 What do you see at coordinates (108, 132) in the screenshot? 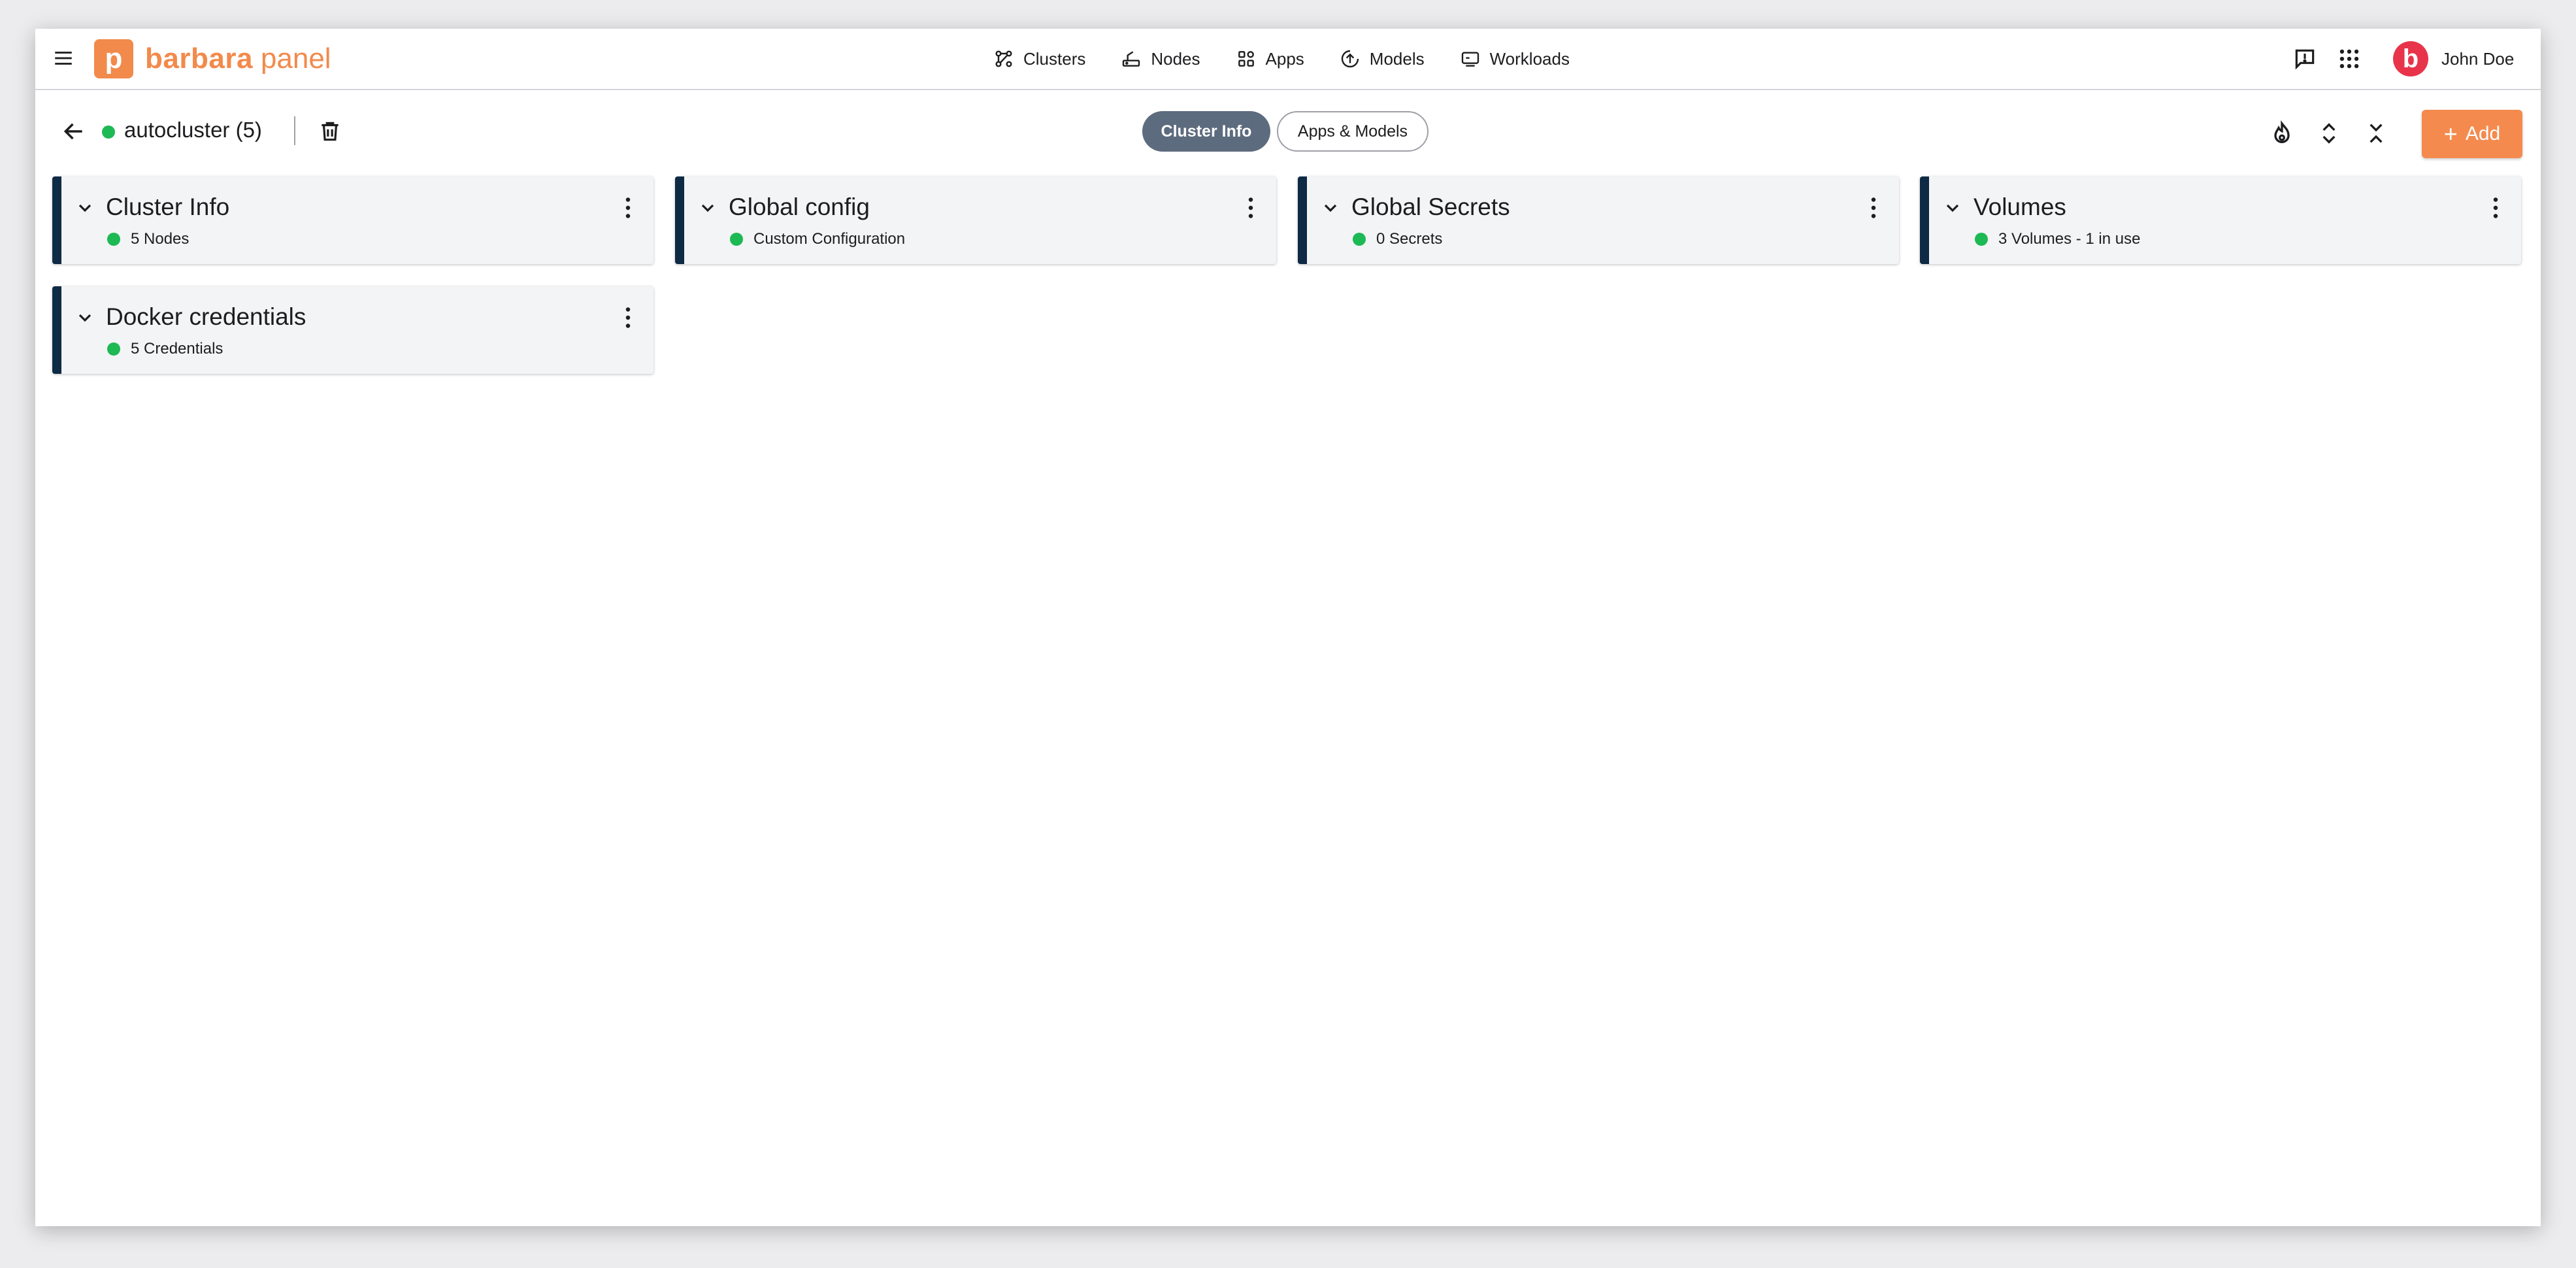
I see `cluster-status-dot` at bounding box center [108, 132].